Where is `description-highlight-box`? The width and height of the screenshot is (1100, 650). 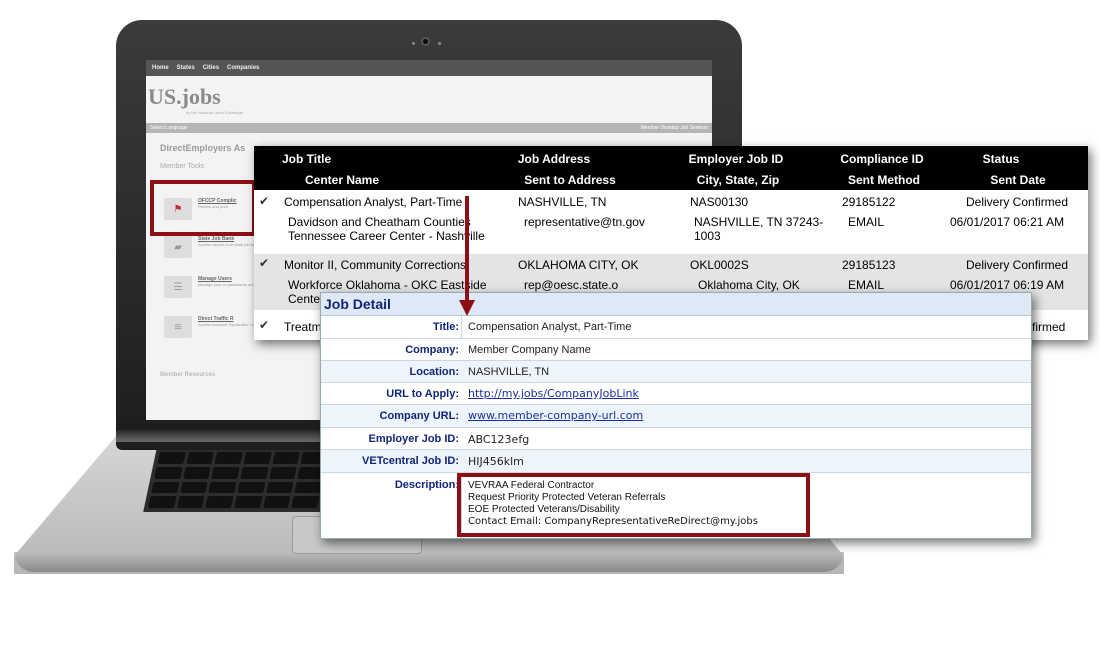
description-highlight-box is located at coordinates (633, 505).